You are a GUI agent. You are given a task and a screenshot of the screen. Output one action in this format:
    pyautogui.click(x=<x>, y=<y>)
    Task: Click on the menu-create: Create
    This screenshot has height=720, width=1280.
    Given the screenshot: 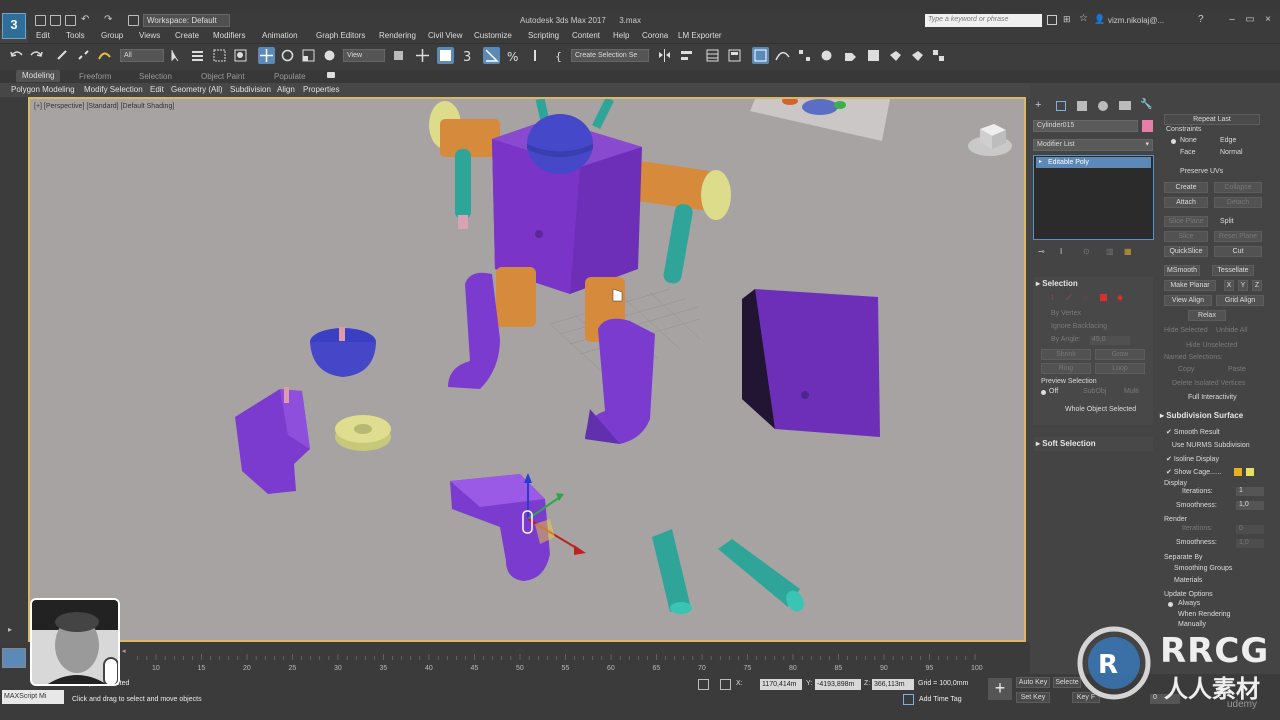 What is the action you would take?
    pyautogui.click(x=187, y=35)
    